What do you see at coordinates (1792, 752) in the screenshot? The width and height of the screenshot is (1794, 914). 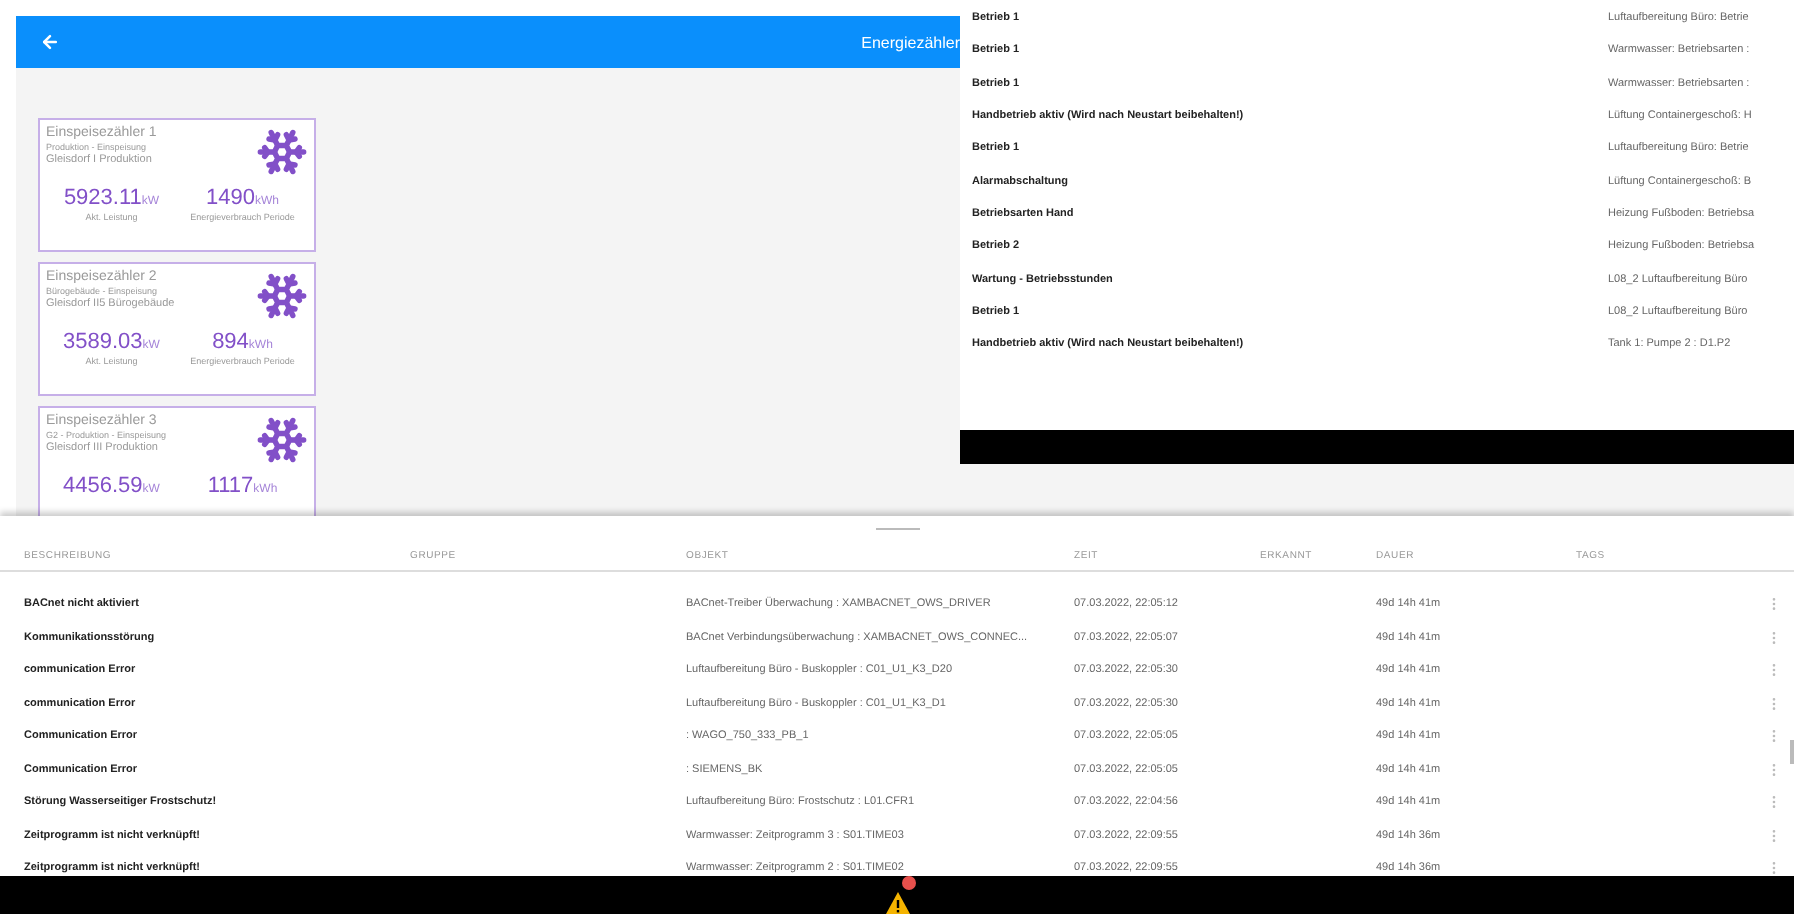 I see `scrollbar` at bounding box center [1792, 752].